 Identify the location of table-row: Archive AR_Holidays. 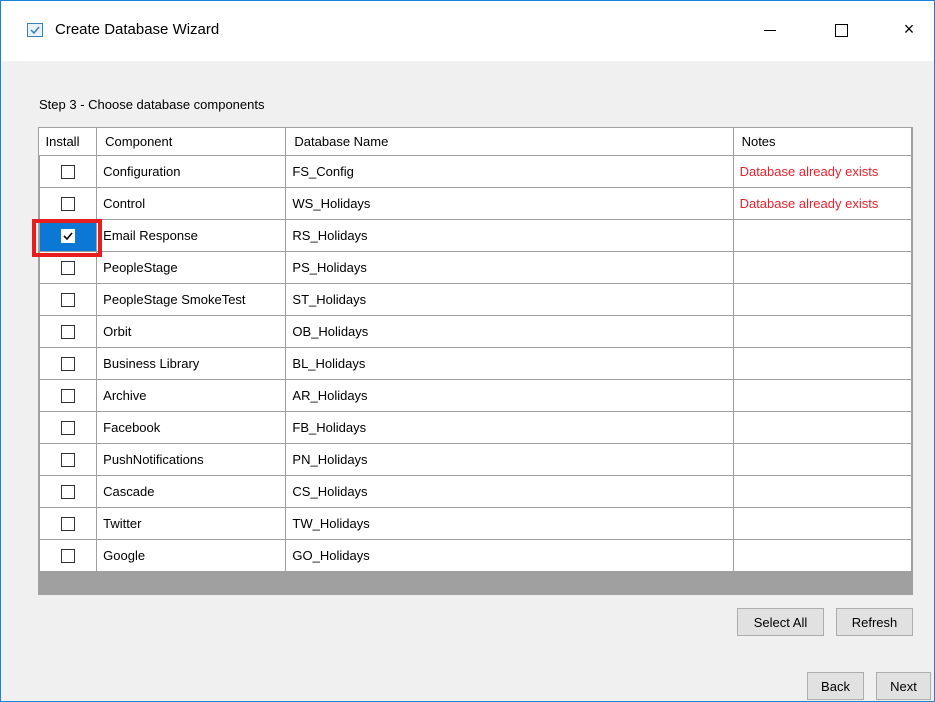
(475, 395).